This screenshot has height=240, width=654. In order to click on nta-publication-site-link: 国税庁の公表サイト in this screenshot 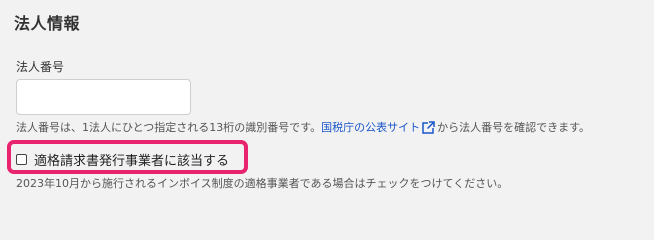, I will do `click(370, 127)`.